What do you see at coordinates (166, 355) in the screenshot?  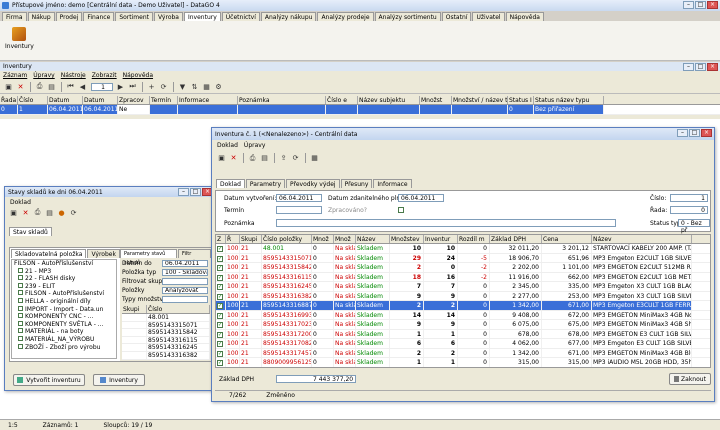 I see `table-row: 8595143316382` at bounding box center [166, 355].